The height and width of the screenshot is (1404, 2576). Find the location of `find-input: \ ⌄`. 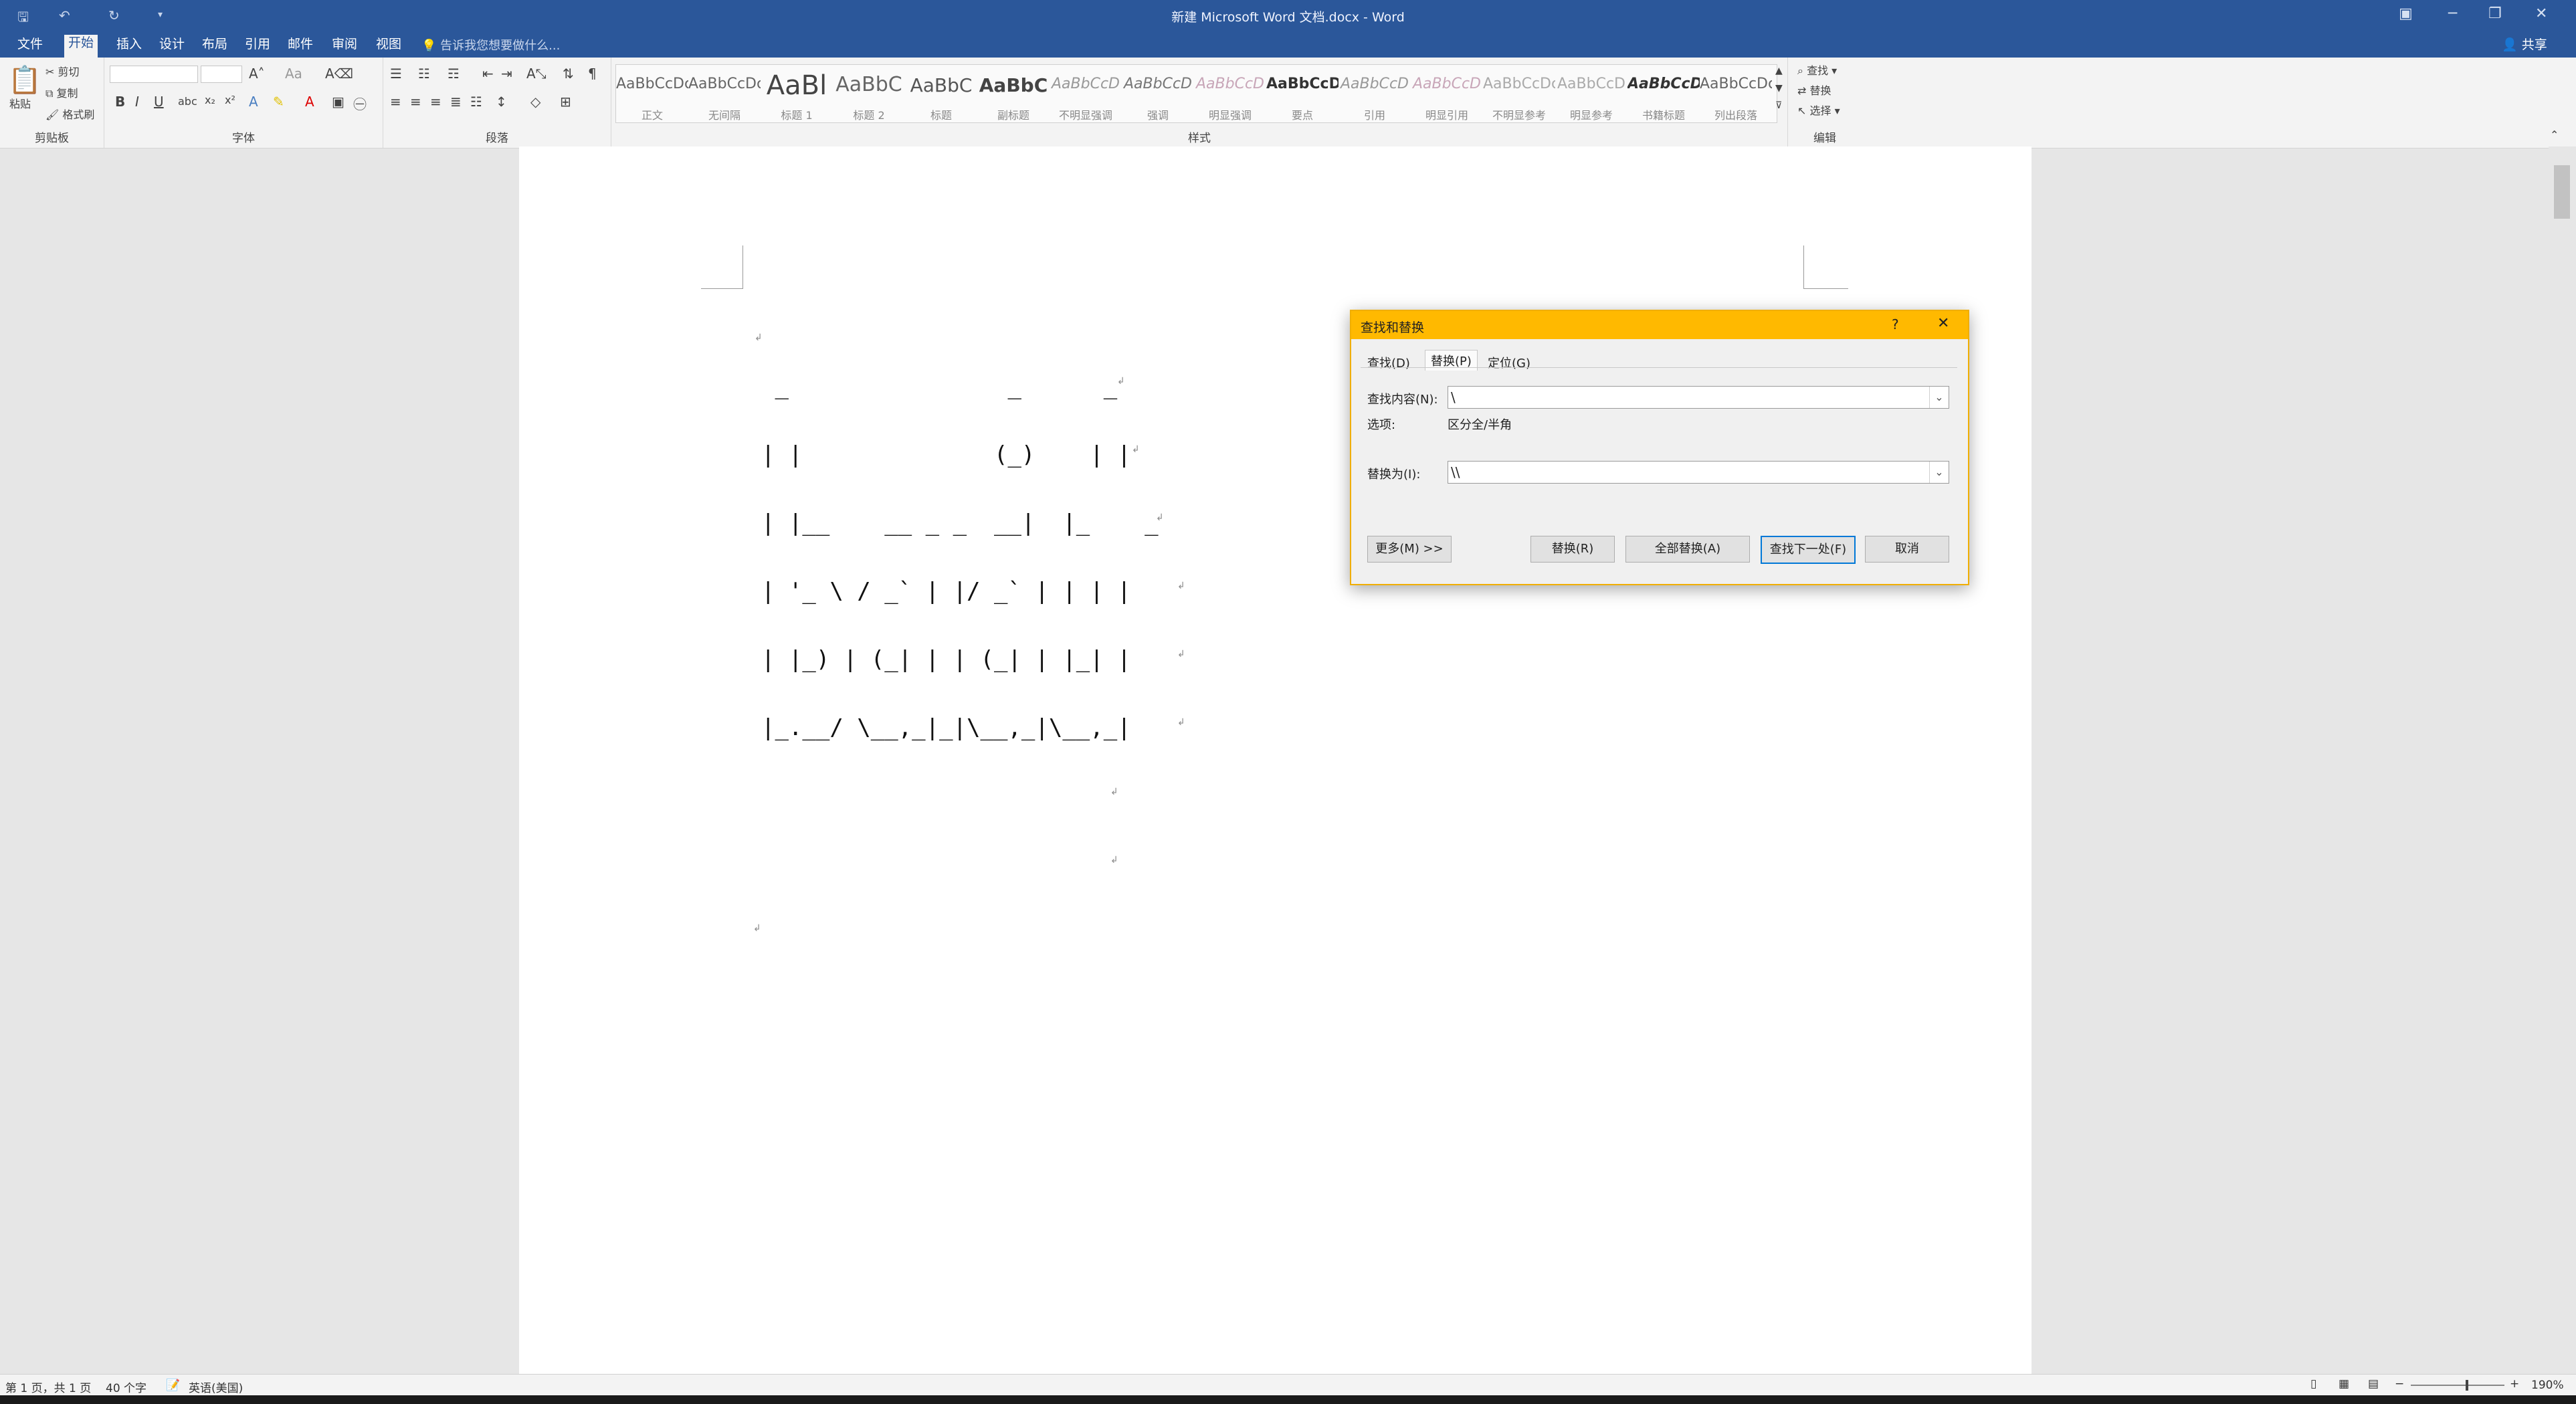

find-input: \ ⌄ is located at coordinates (1699, 397).